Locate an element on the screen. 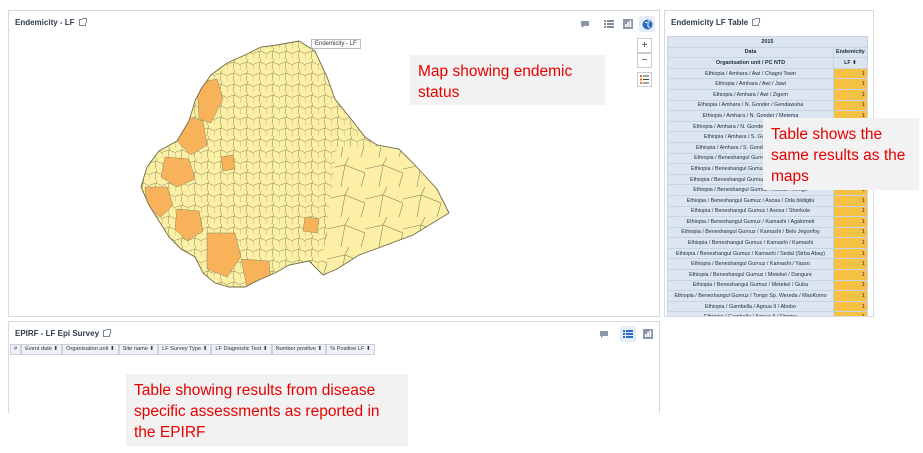 Image resolution: width=923 pixels, height=453 pixels. survey-column-header: LF Diagnostic Test ⬍ is located at coordinates (241, 349).